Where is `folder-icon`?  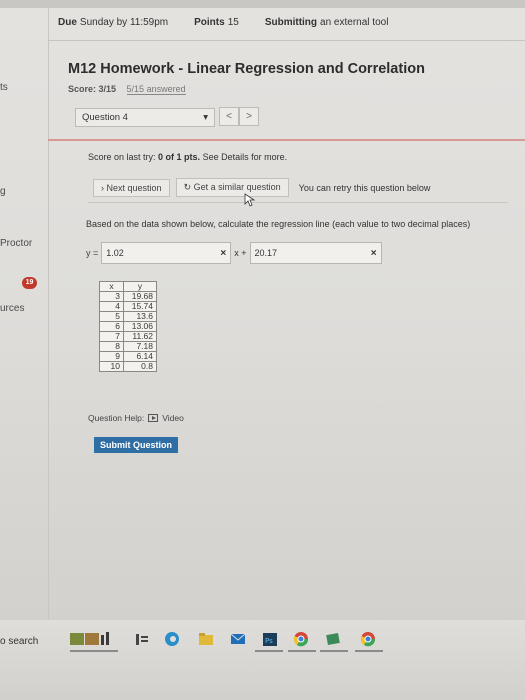 folder-icon is located at coordinates (206, 639).